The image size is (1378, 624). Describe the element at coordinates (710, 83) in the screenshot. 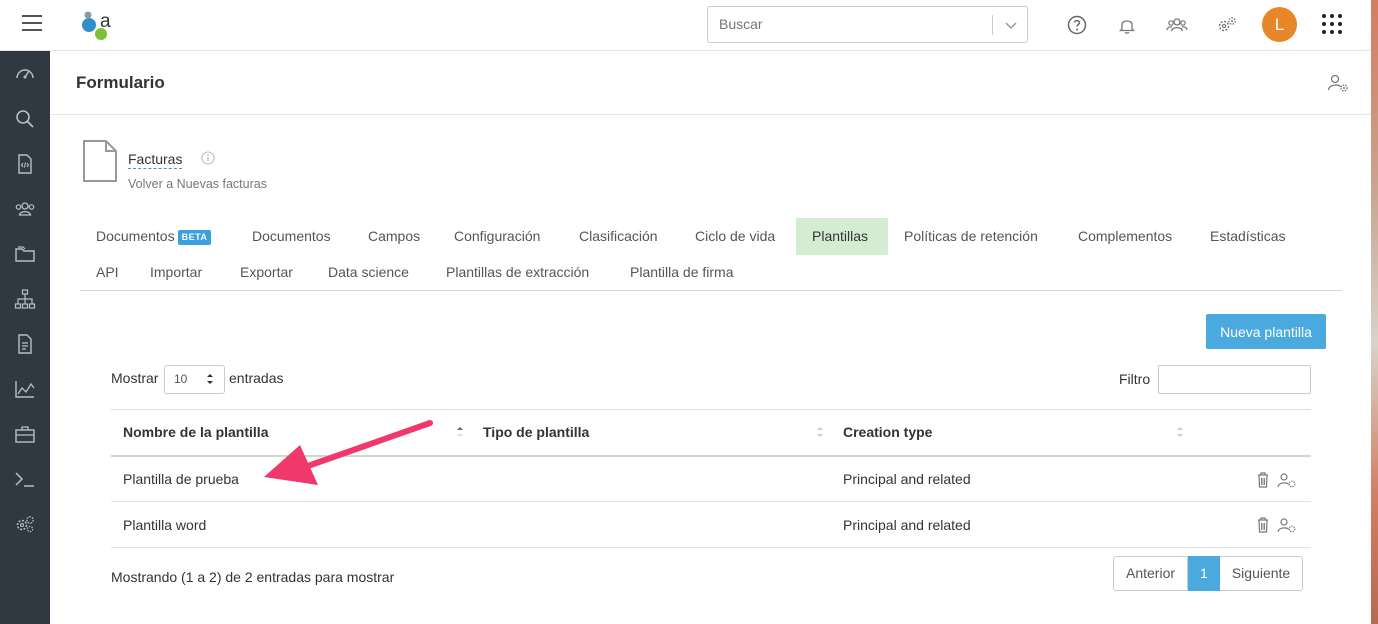

I see `page-header: Formulario` at that location.